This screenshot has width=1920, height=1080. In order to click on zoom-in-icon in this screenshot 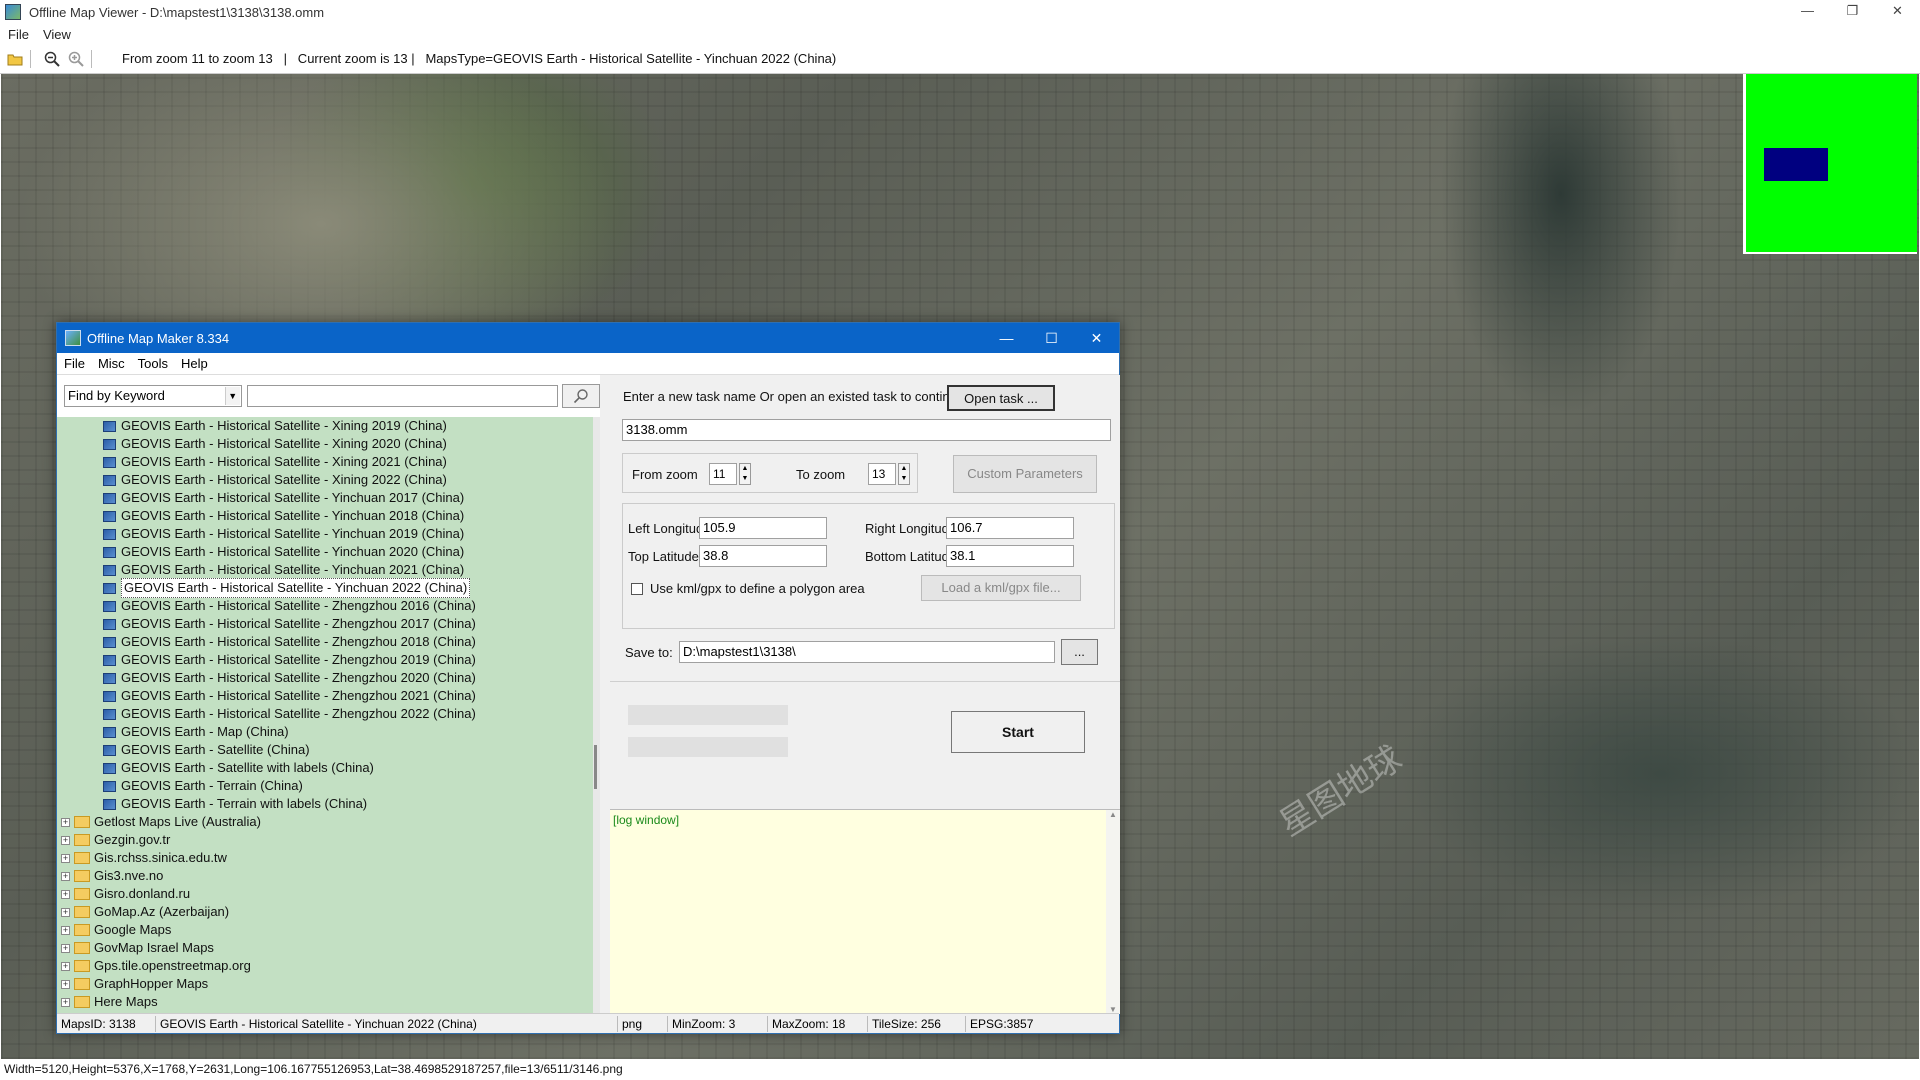, I will do `click(76, 59)`.